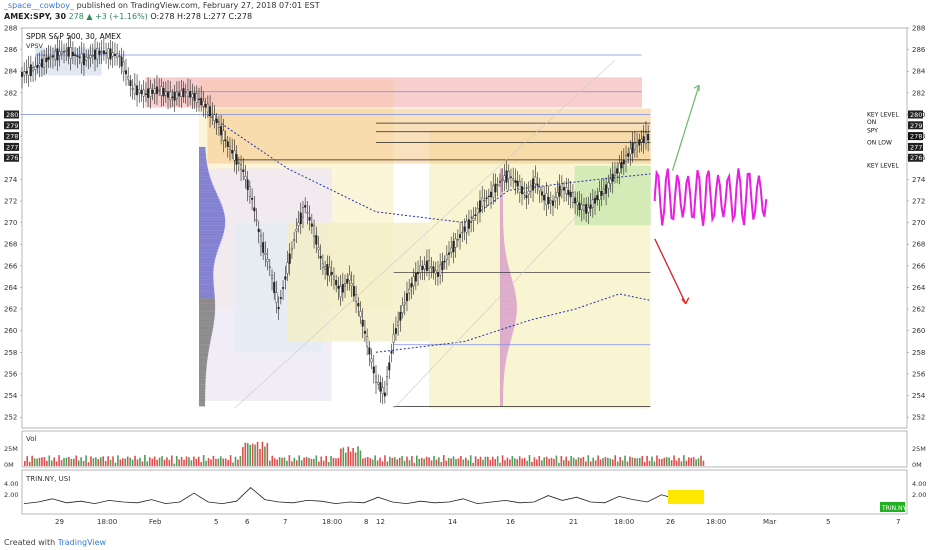 The height and width of the screenshot is (550, 932). What do you see at coordinates (82, 542) in the screenshot?
I see `tradingview-brand: TradingView` at bounding box center [82, 542].